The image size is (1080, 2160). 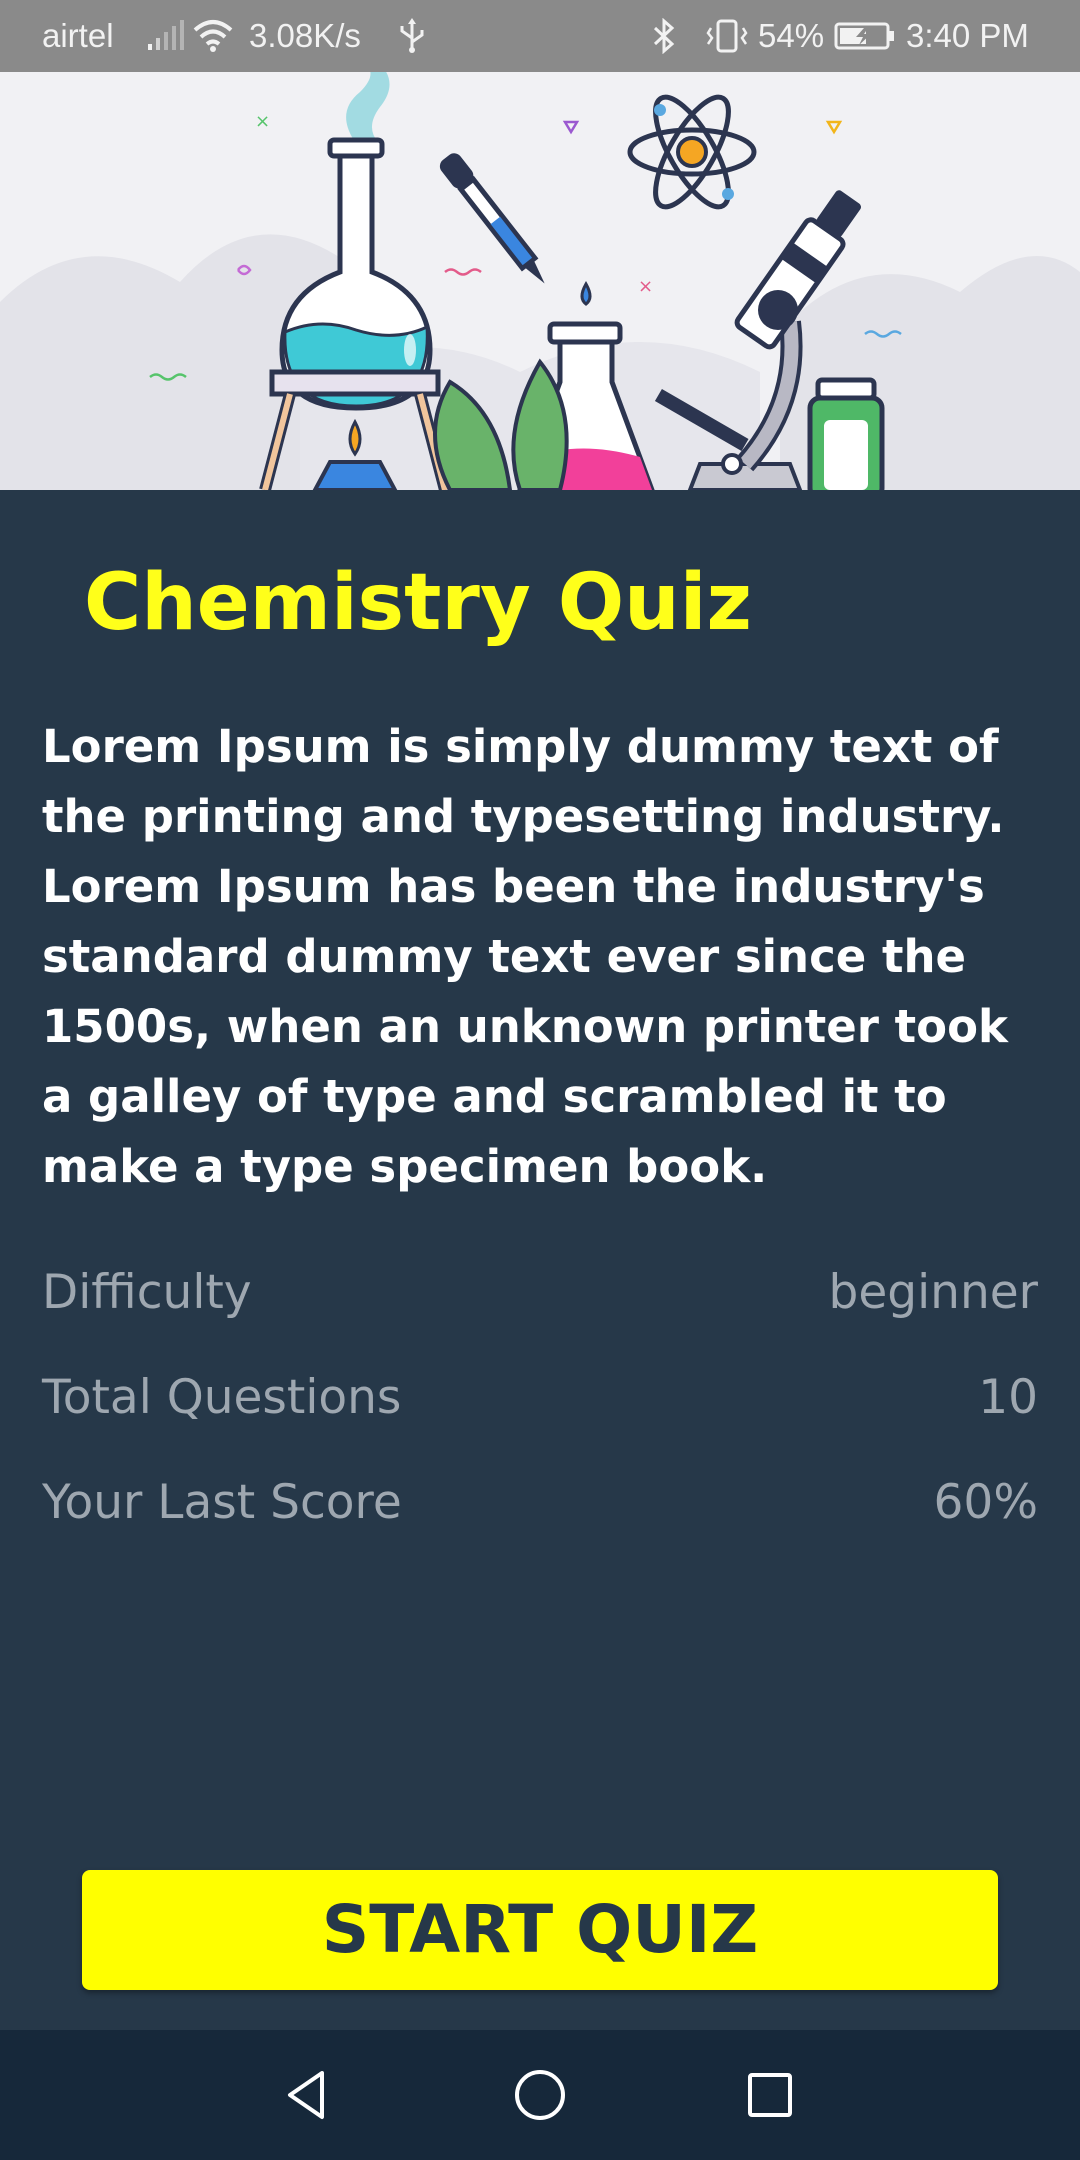 What do you see at coordinates (222, 1397) in the screenshot?
I see `total-questions-label: Total Questions` at bounding box center [222, 1397].